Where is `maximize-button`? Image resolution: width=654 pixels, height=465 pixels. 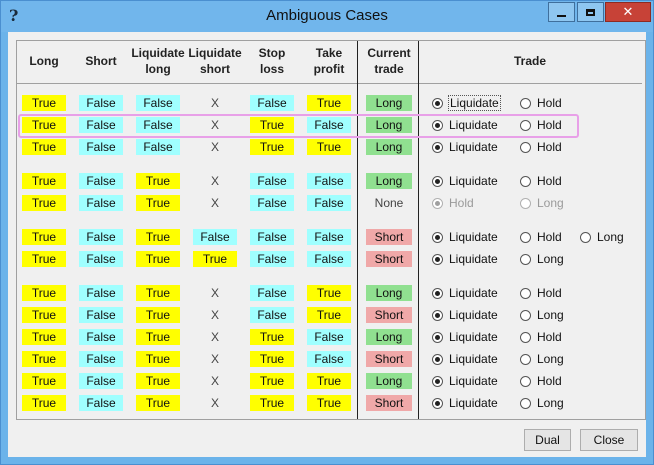
maximize-button is located at coordinates (590, 12).